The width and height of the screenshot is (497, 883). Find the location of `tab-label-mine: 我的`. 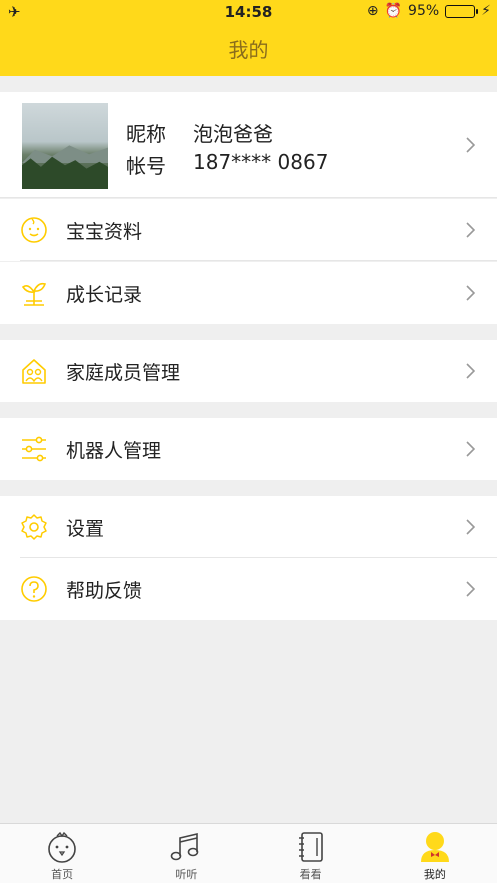

tab-label-mine: 我的 is located at coordinates (434, 874).